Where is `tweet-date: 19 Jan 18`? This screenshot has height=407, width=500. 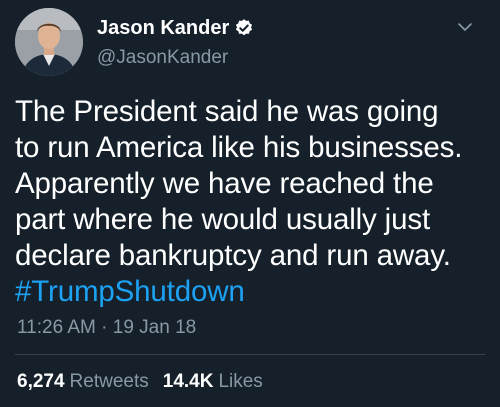
tweet-date: 19 Jan 18 is located at coordinates (154, 327).